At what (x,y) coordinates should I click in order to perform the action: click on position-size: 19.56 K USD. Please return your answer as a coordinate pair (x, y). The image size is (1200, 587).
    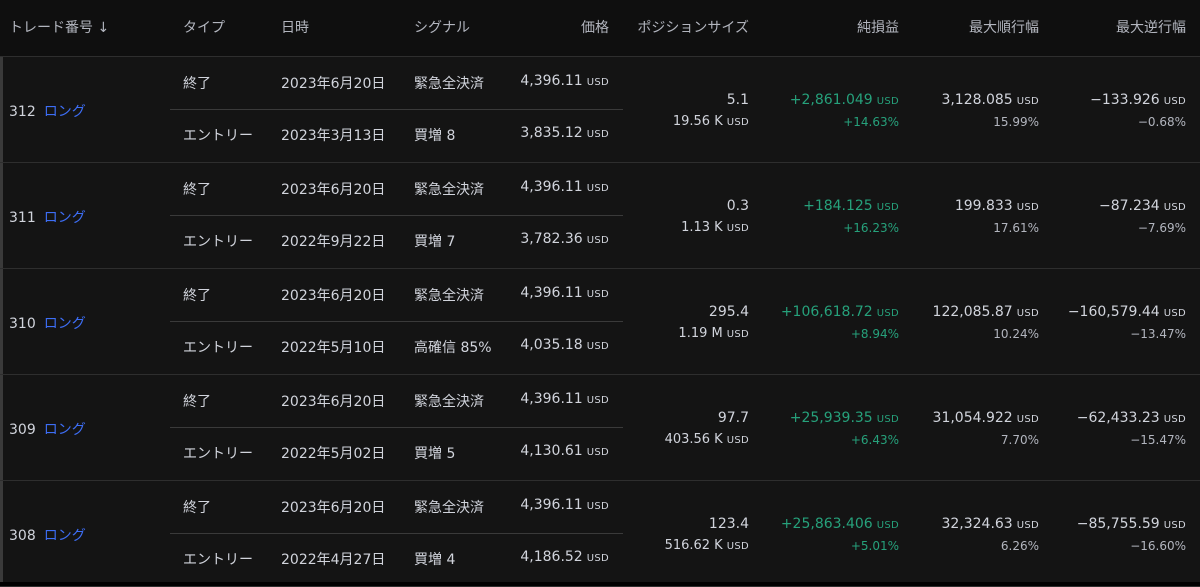
    Looking at the image, I should click on (711, 121).